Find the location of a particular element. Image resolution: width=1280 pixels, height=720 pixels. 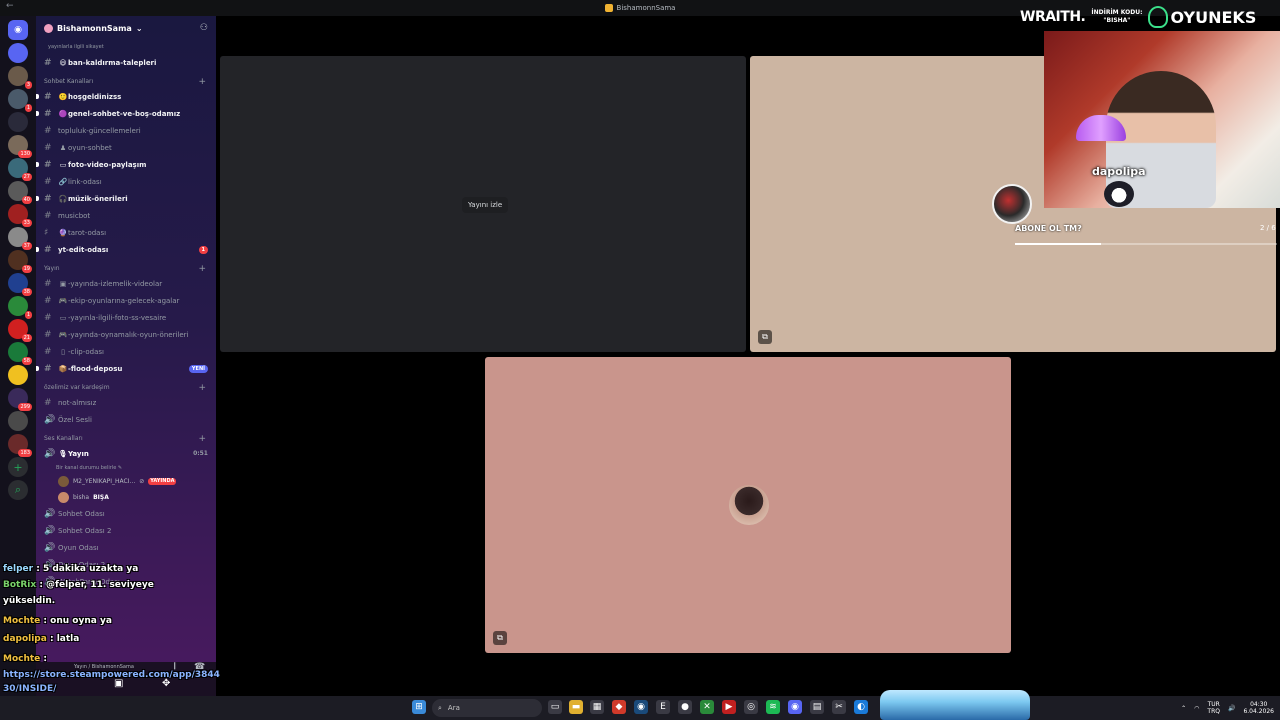

category-ozel: özelimiz var kardeşim + is located at coordinates (126, 385).